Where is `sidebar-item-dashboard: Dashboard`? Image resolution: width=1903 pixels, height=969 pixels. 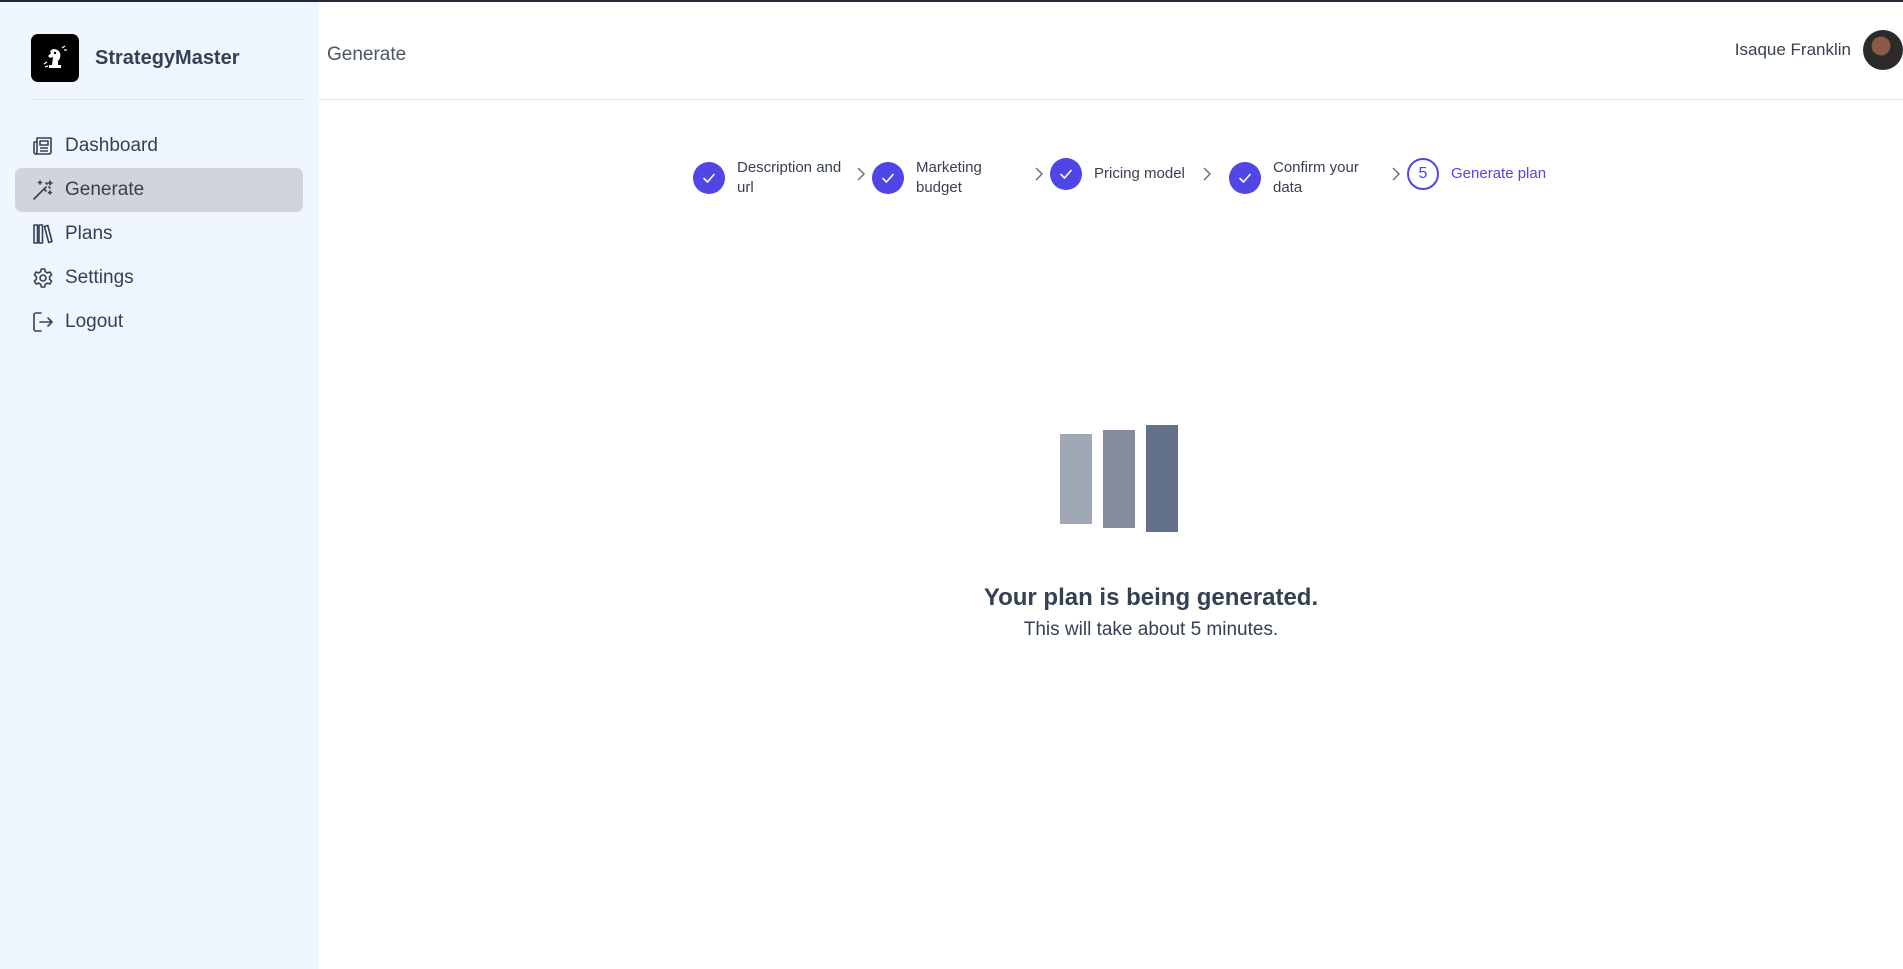 sidebar-item-dashboard: Dashboard is located at coordinates (159, 146).